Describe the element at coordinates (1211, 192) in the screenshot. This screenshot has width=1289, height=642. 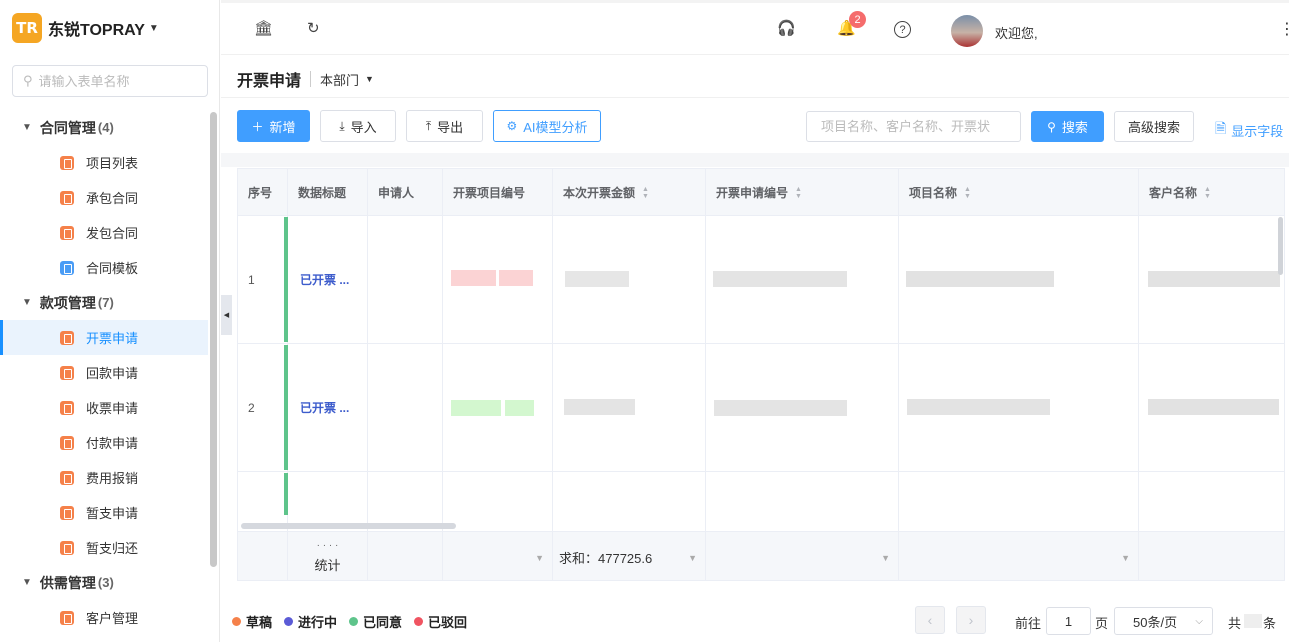
I see `column-header-sortable: 客户名称 ▲ ▼` at that location.